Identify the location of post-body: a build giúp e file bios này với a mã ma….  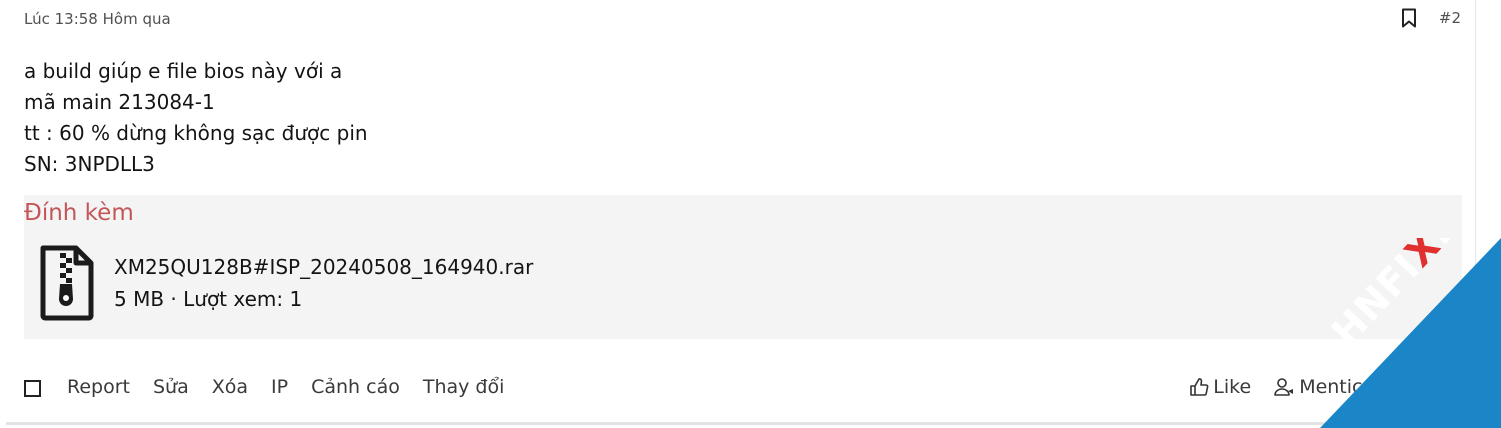
(196, 118).